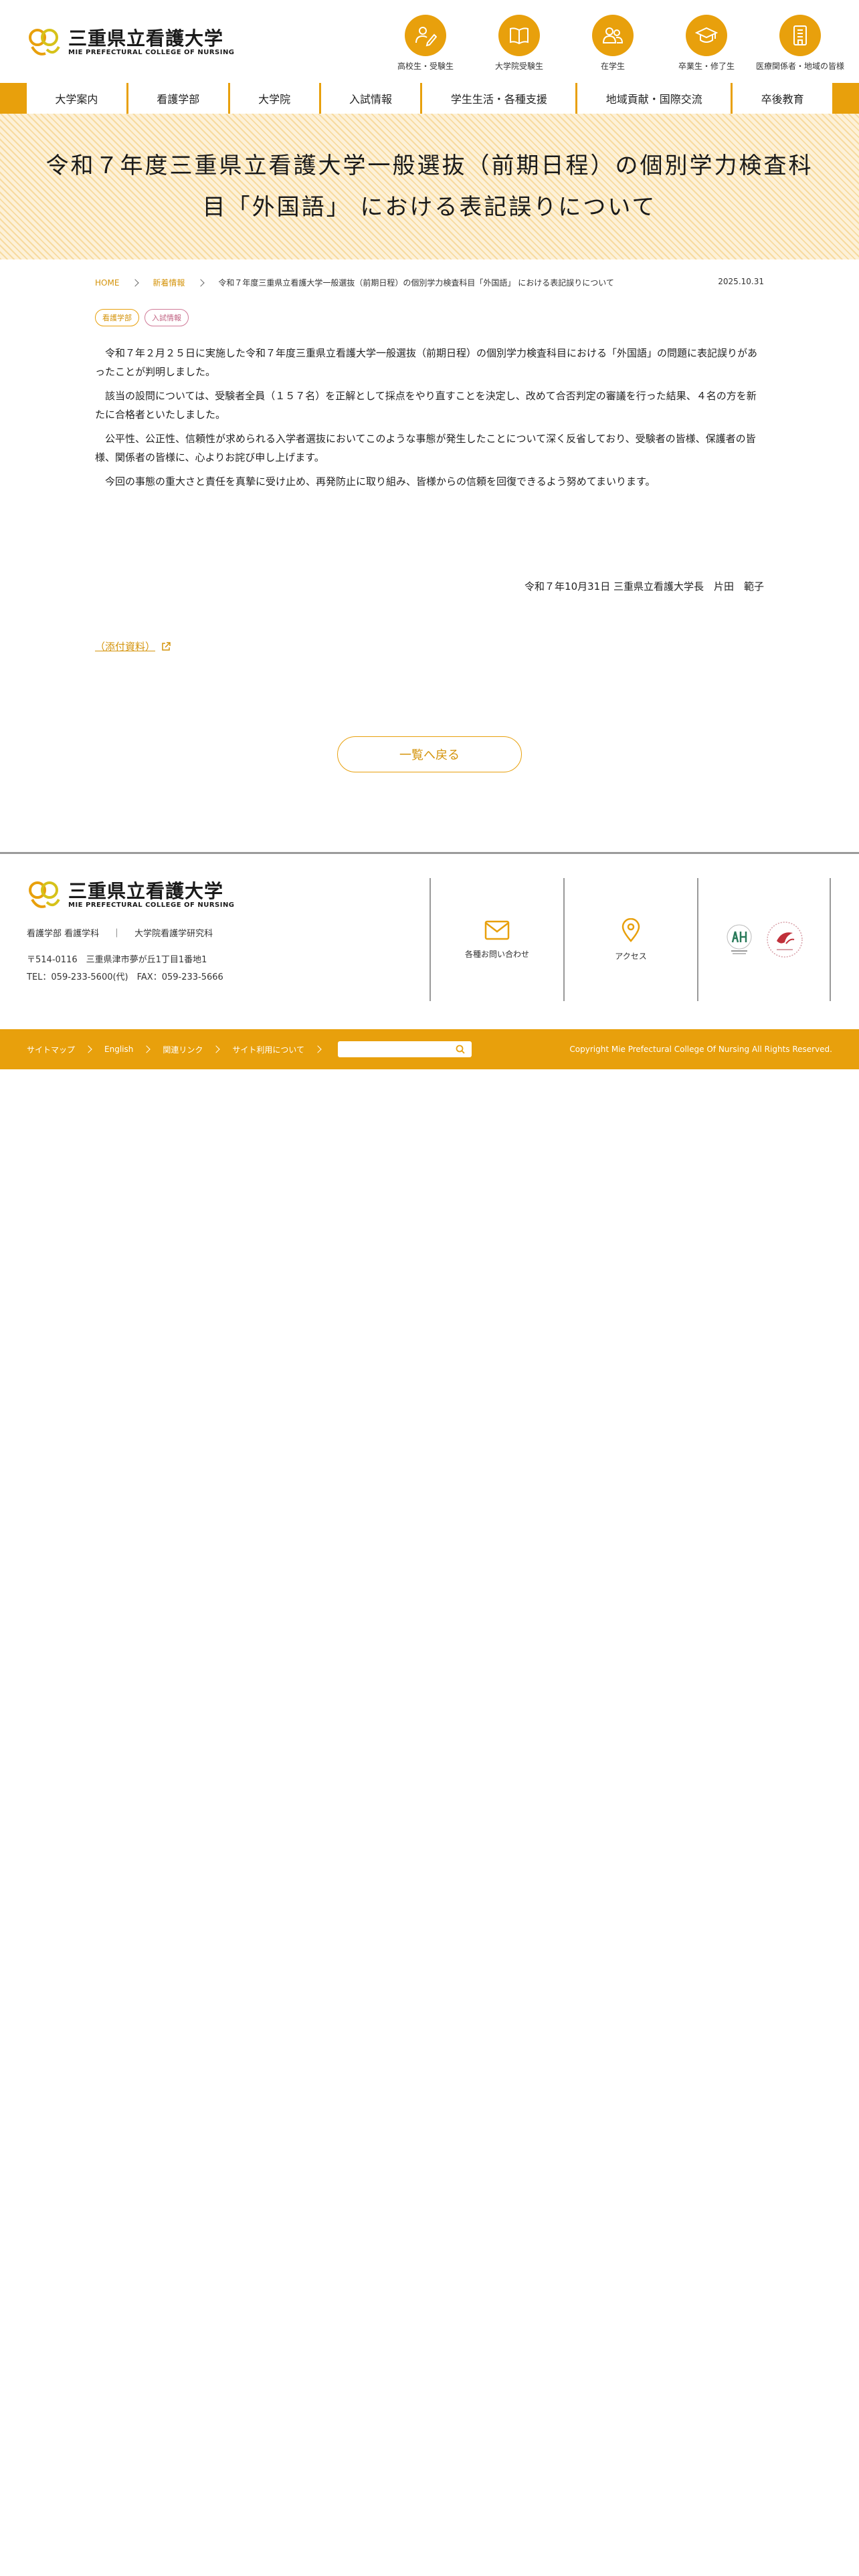  What do you see at coordinates (426, 37) in the screenshot?
I see `pencil-person-icon` at bounding box center [426, 37].